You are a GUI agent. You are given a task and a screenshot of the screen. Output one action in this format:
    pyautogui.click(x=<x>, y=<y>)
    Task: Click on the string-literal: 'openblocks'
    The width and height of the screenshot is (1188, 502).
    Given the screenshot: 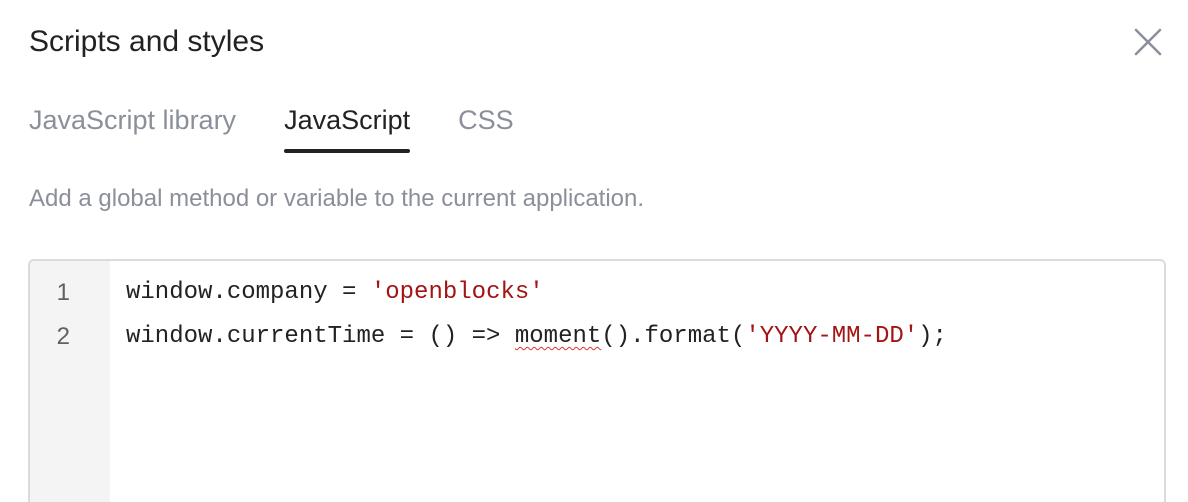 What is the action you would take?
    pyautogui.click(x=457, y=292)
    